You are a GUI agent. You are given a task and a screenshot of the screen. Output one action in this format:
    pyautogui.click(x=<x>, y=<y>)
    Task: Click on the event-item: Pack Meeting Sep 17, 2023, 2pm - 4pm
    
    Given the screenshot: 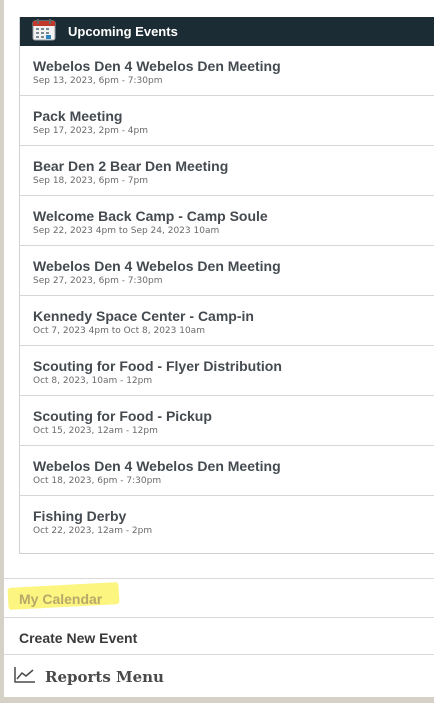 What is the action you would take?
    pyautogui.click(x=227, y=121)
    